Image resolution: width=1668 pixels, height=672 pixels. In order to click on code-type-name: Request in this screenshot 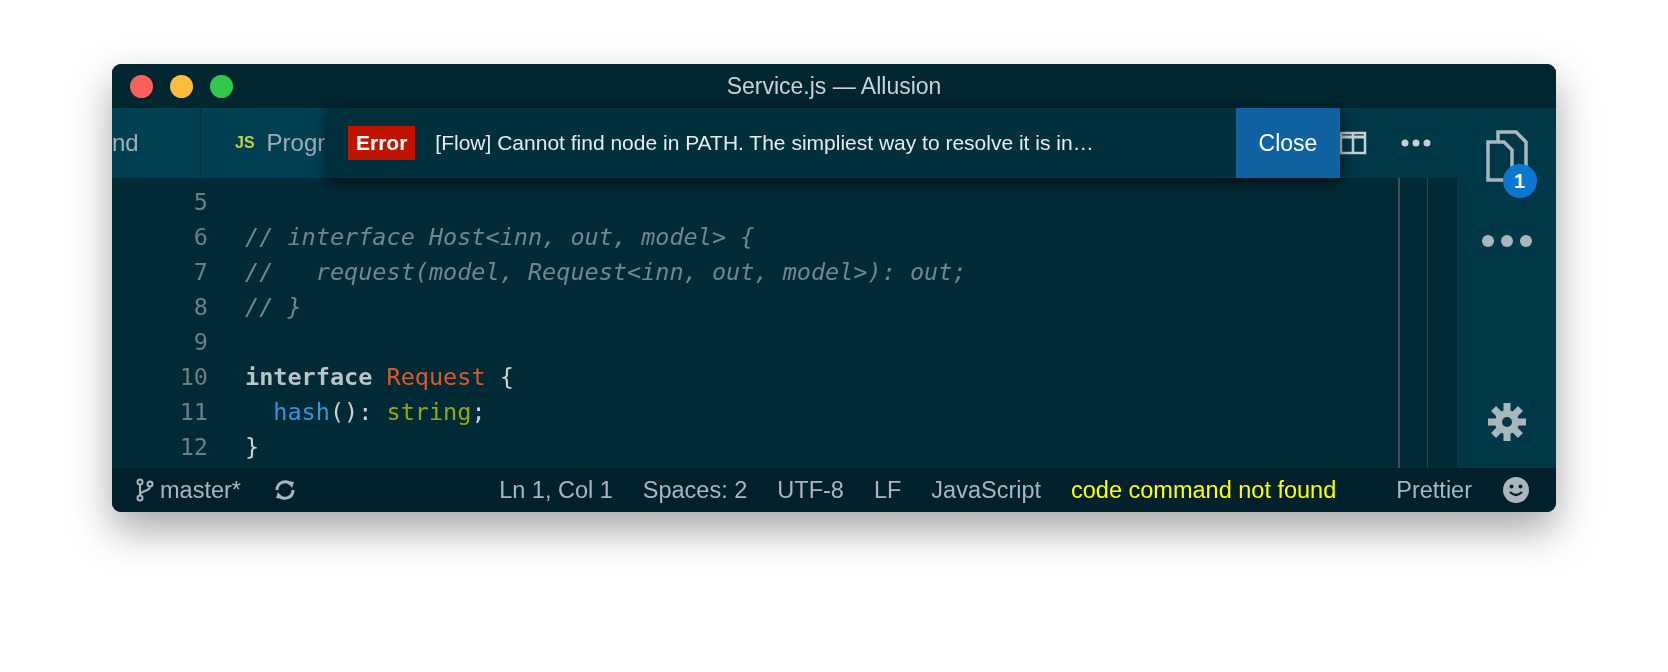, I will do `click(436, 376)`.